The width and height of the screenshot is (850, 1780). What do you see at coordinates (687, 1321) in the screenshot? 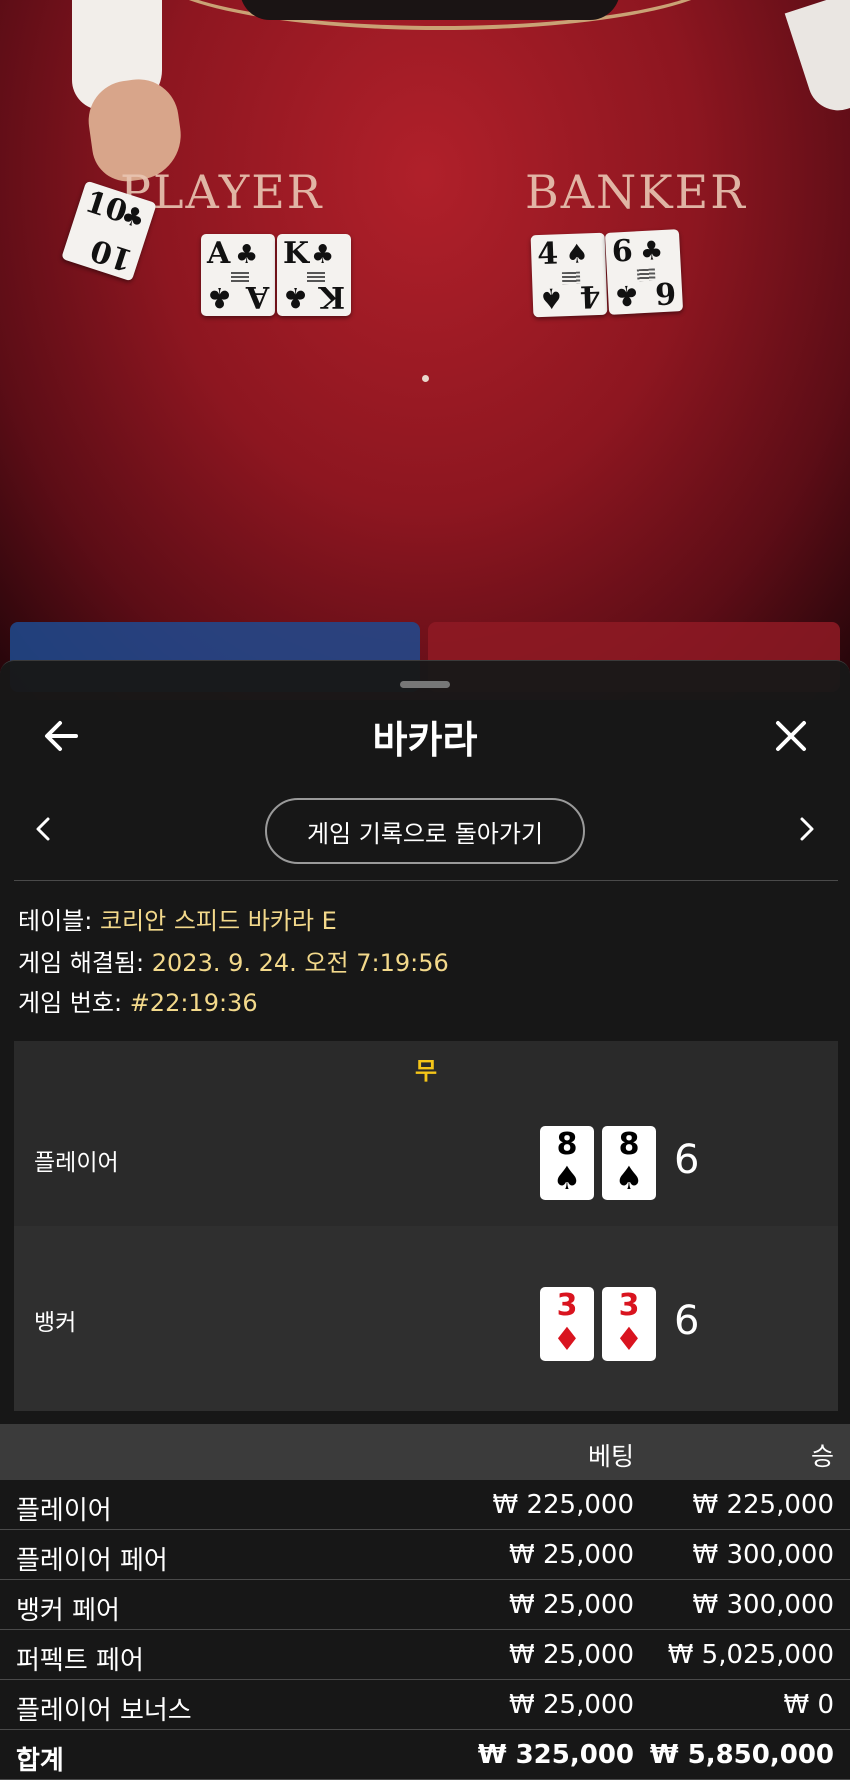
I see `banker-score: 6` at bounding box center [687, 1321].